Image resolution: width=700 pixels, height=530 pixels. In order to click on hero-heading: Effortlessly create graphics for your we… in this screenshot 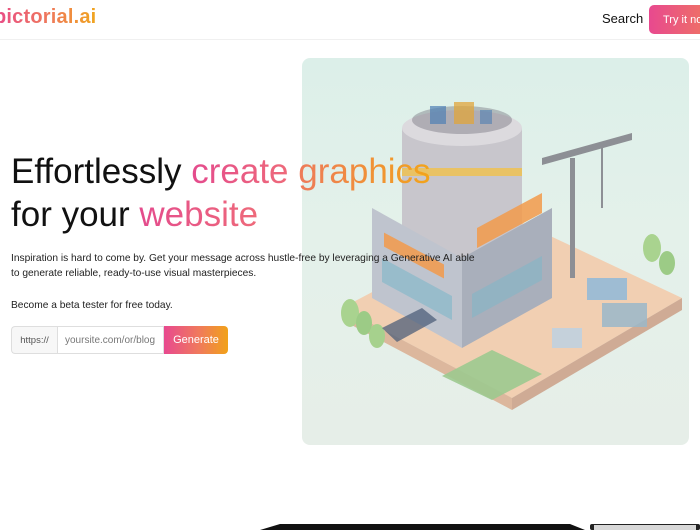, I will do `click(271, 193)`.